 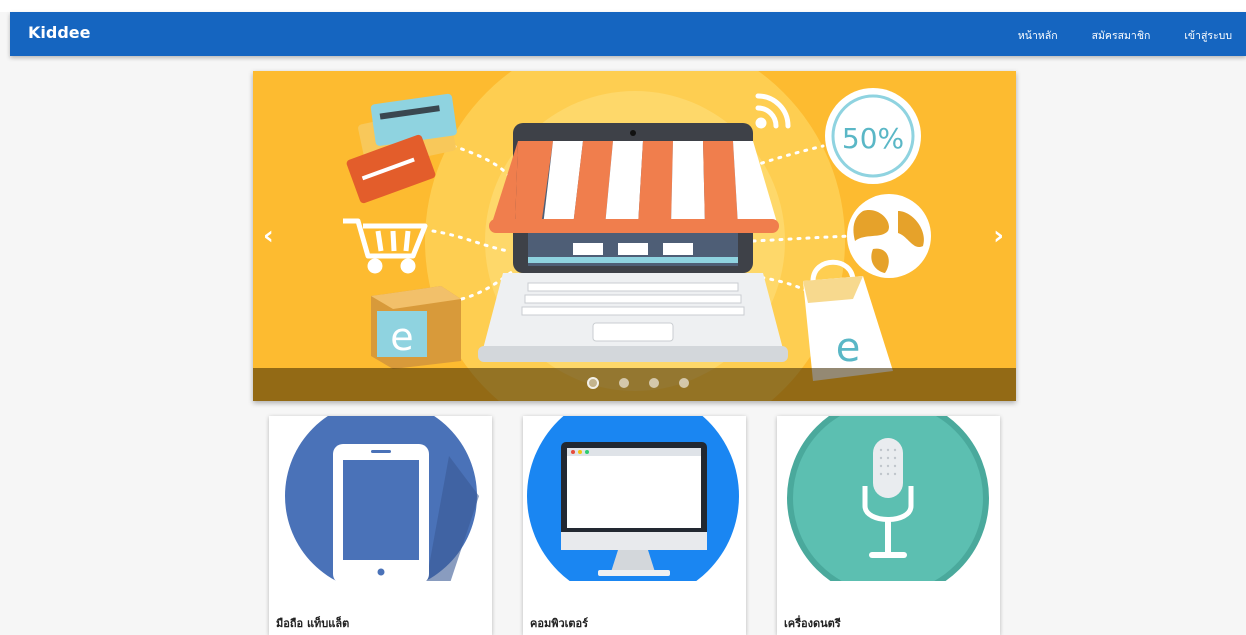 What do you see at coordinates (889, 236) in the screenshot?
I see `globe-icon` at bounding box center [889, 236].